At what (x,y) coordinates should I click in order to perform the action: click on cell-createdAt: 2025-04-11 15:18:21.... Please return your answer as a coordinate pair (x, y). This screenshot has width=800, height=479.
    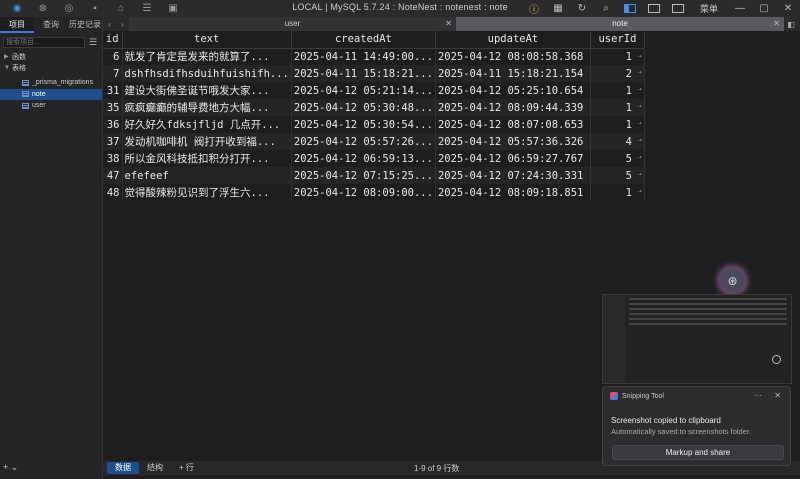
    Looking at the image, I should click on (363, 73).